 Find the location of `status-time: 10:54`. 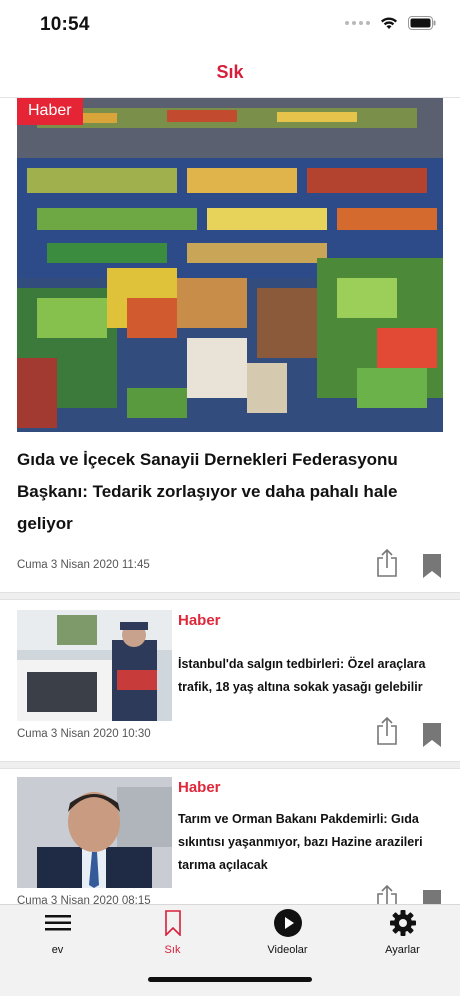

status-time: 10:54 is located at coordinates (65, 24).